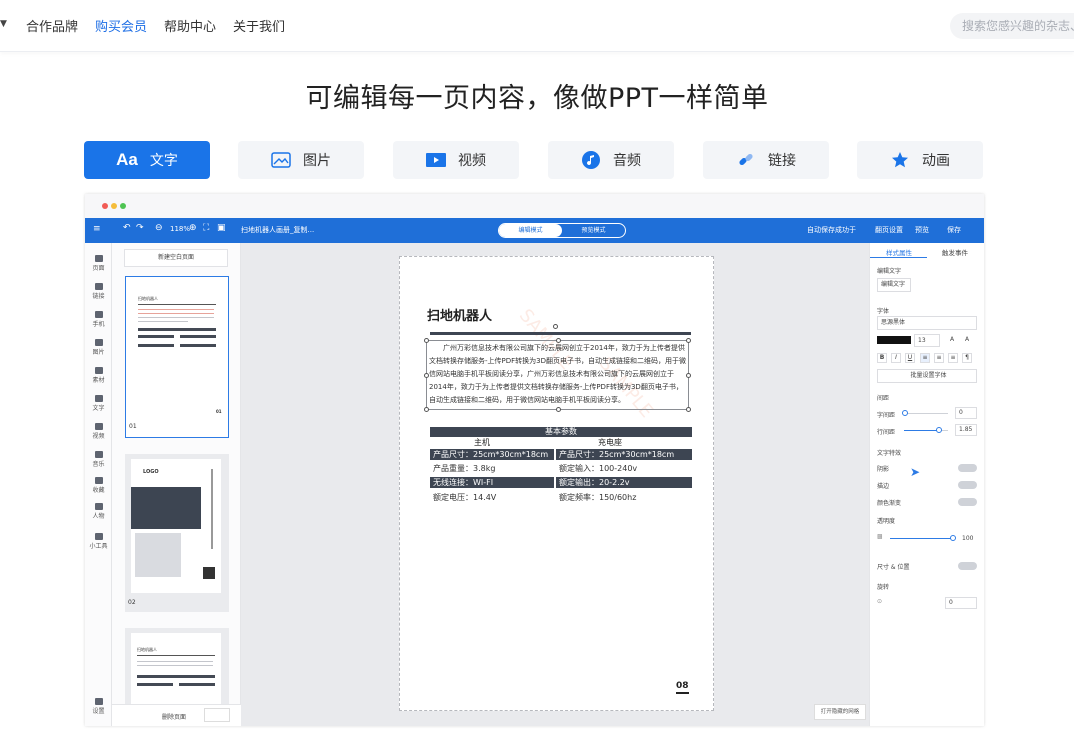 The image size is (1074, 752). What do you see at coordinates (966, 413) in the screenshot?
I see `letter-spacing-input: 0` at bounding box center [966, 413].